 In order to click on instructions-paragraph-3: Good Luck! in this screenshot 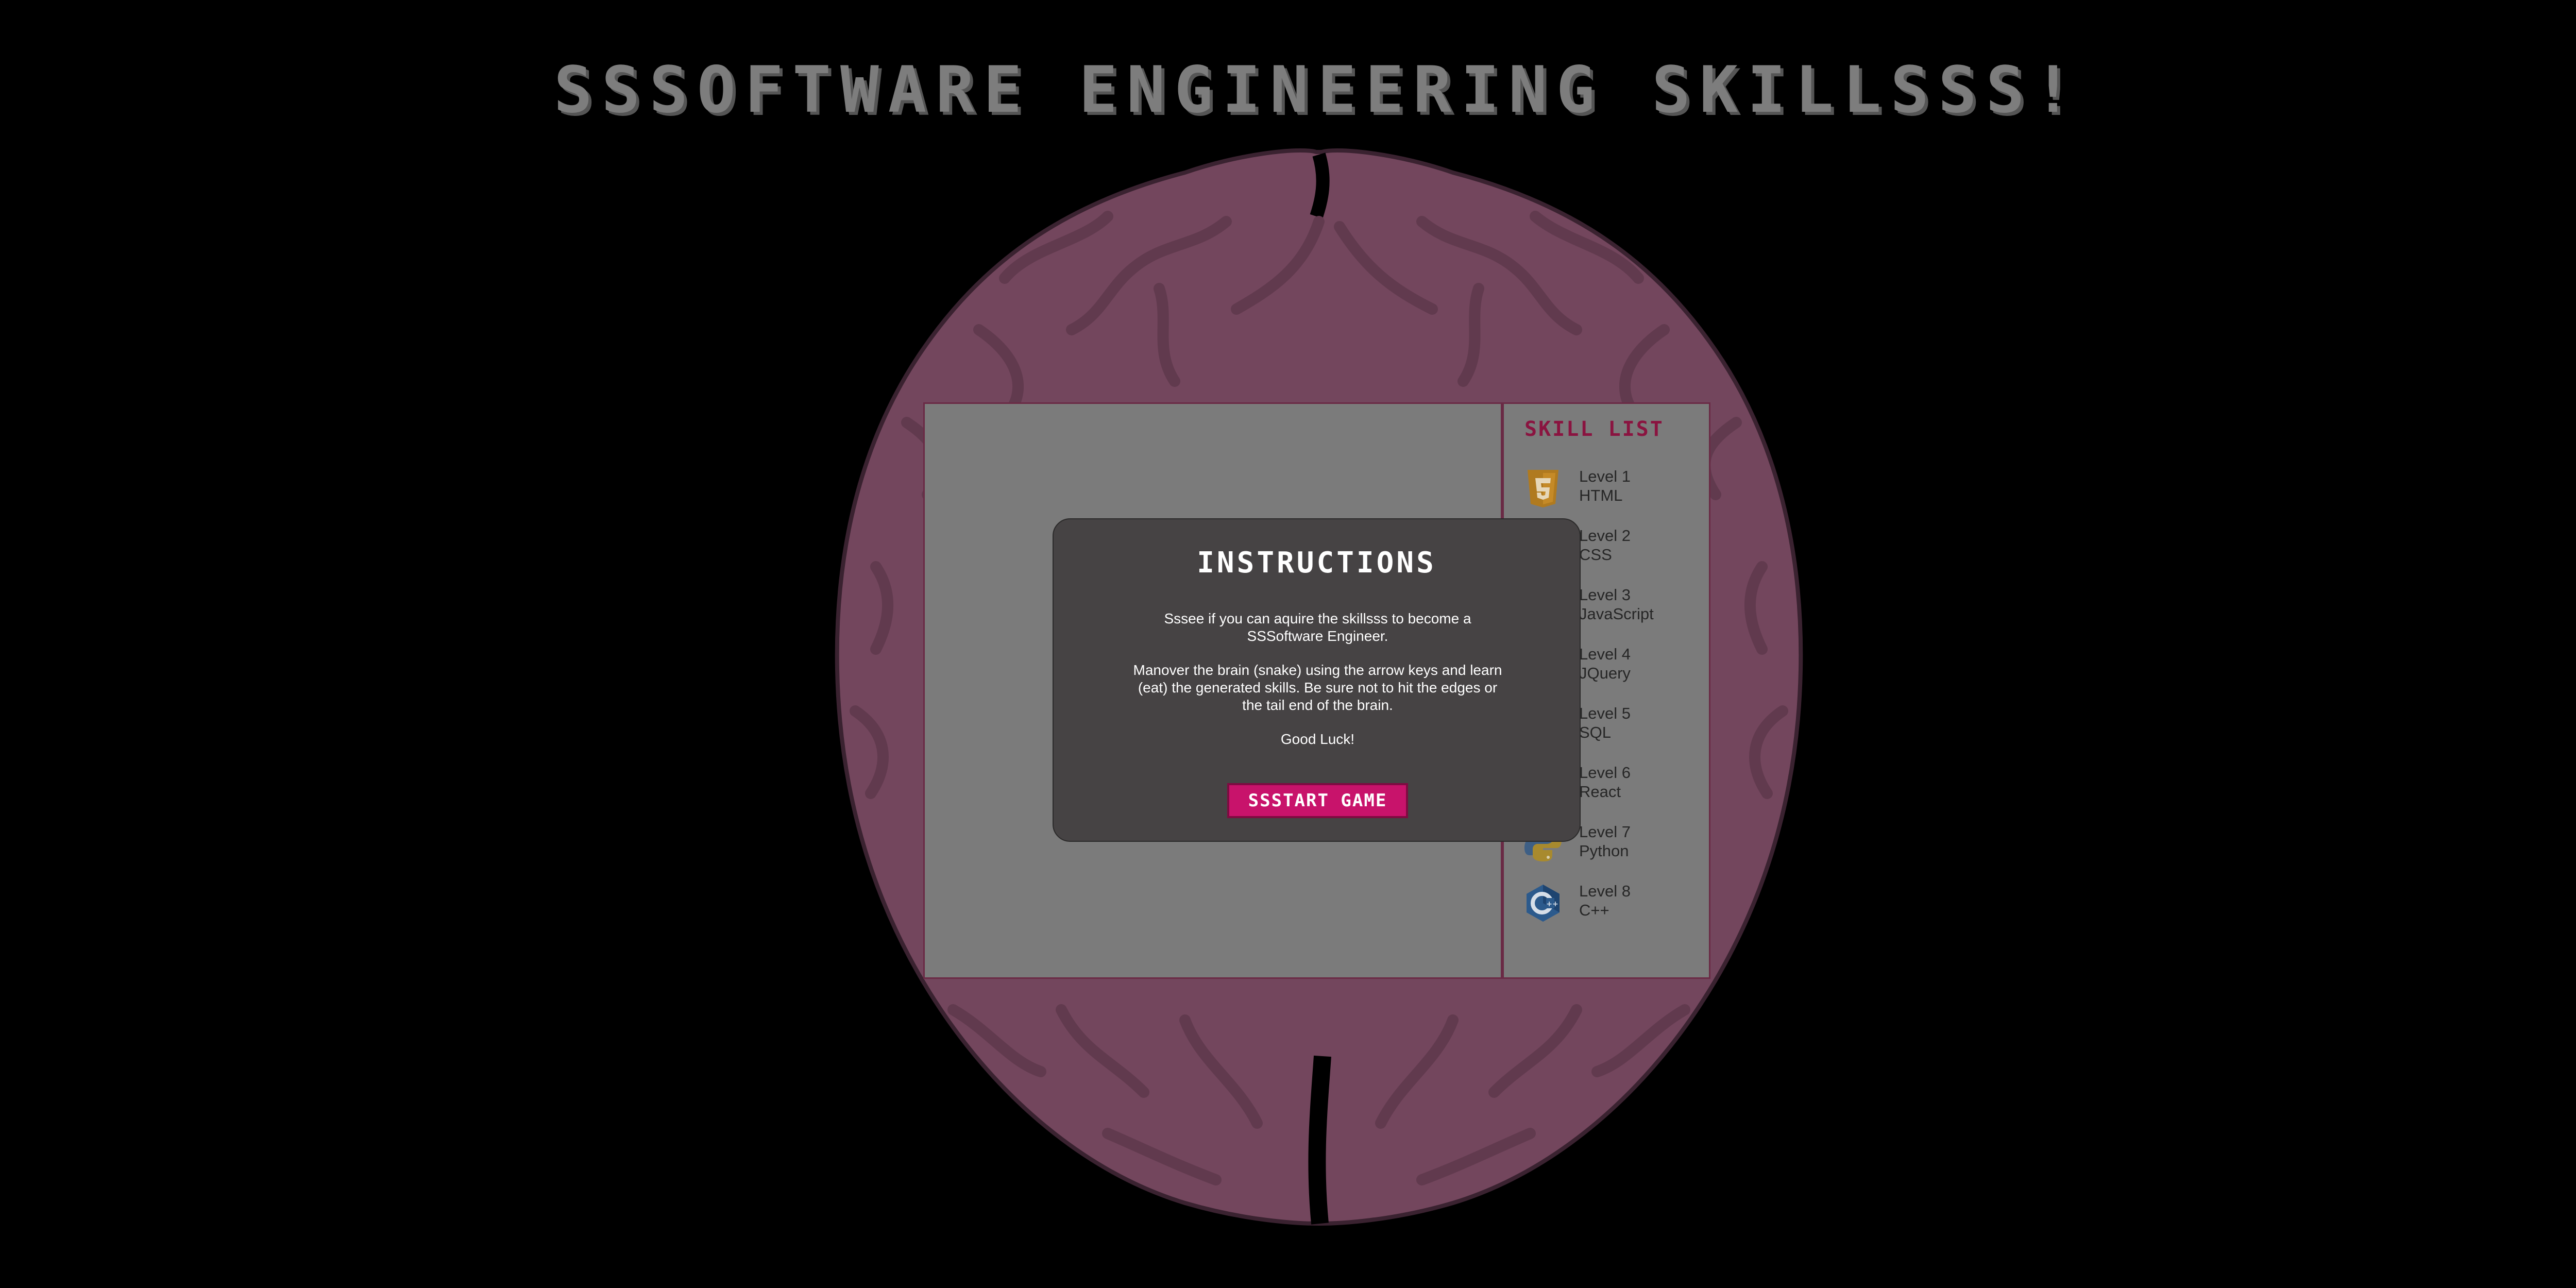, I will do `click(1318, 739)`.